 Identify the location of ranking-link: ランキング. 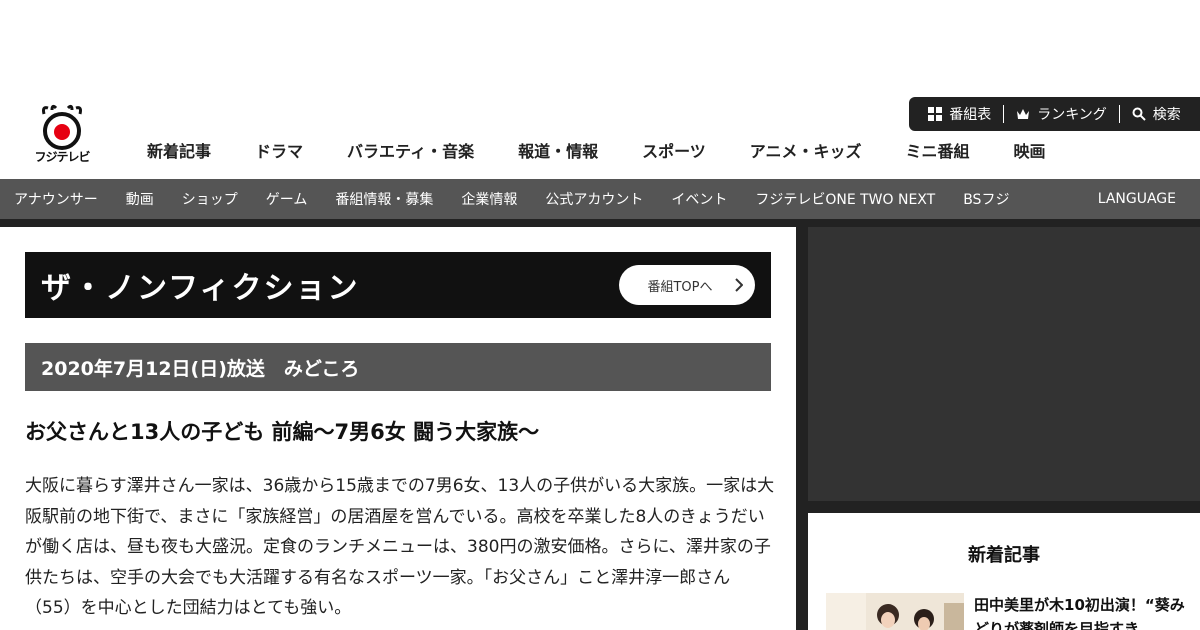
(1061, 114).